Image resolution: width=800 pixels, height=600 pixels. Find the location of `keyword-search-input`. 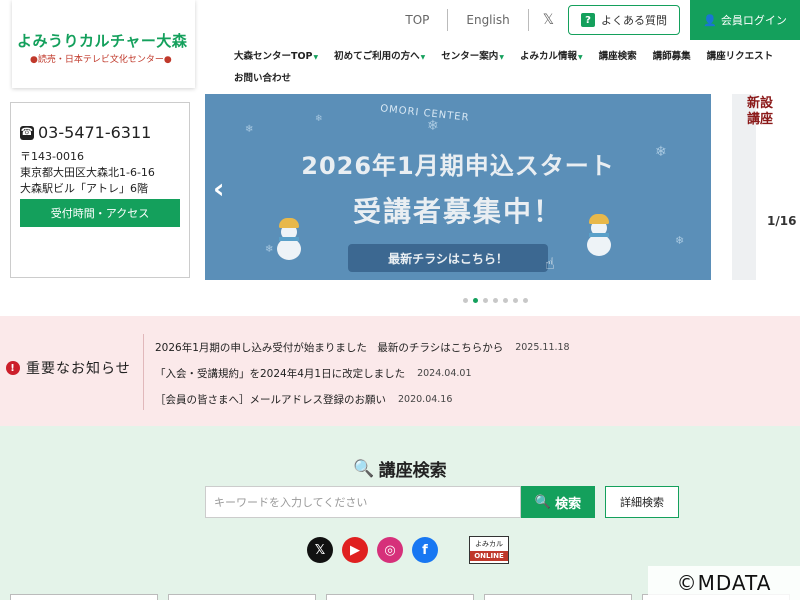

keyword-search-input is located at coordinates (363, 502).